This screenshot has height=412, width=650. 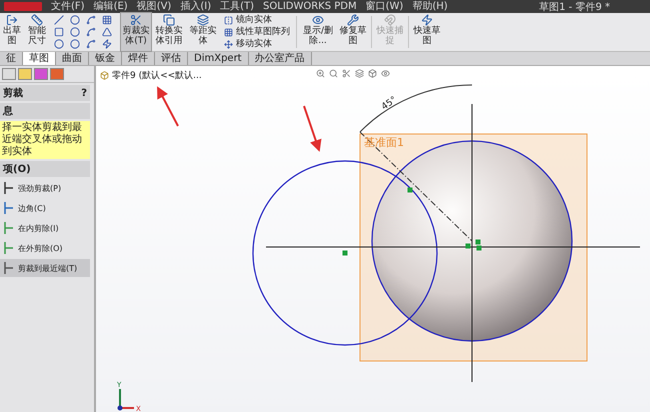 I want to click on ribbon-button: 出草图, so click(x=12, y=32).